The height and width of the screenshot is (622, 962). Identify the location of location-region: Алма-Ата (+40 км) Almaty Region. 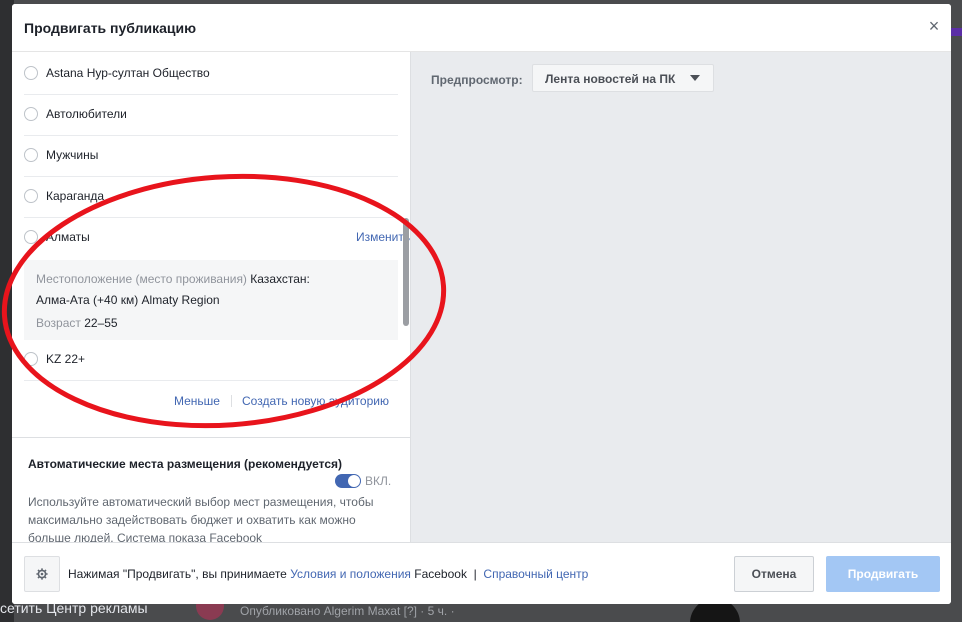
(128, 300).